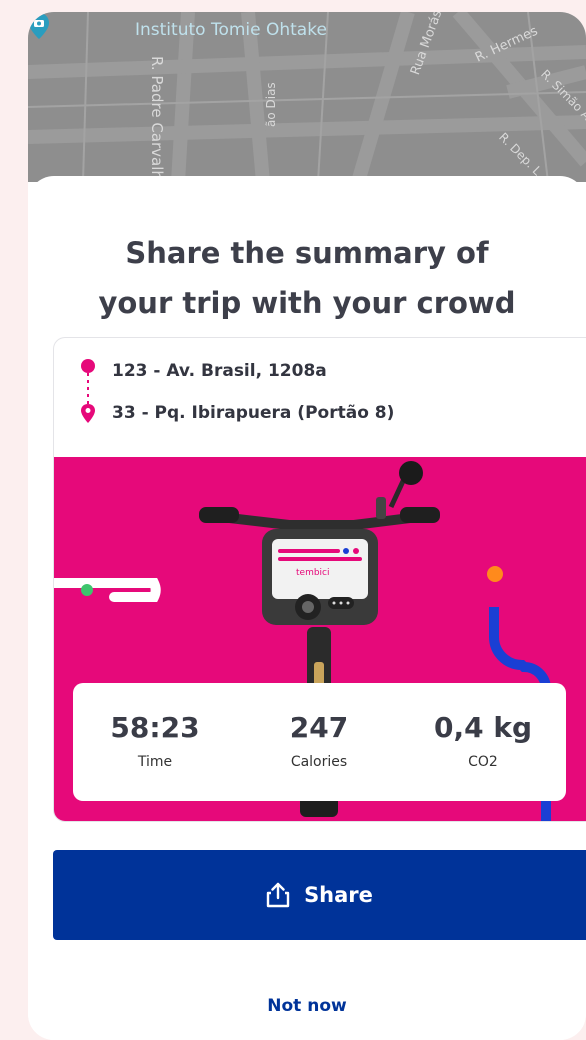  What do you see at coordinates (253, 413) in the screenshot?
I see `route-destination: 33 - Pq. Ibirapuera (Portão 8)` at bounding box center [253, 413].